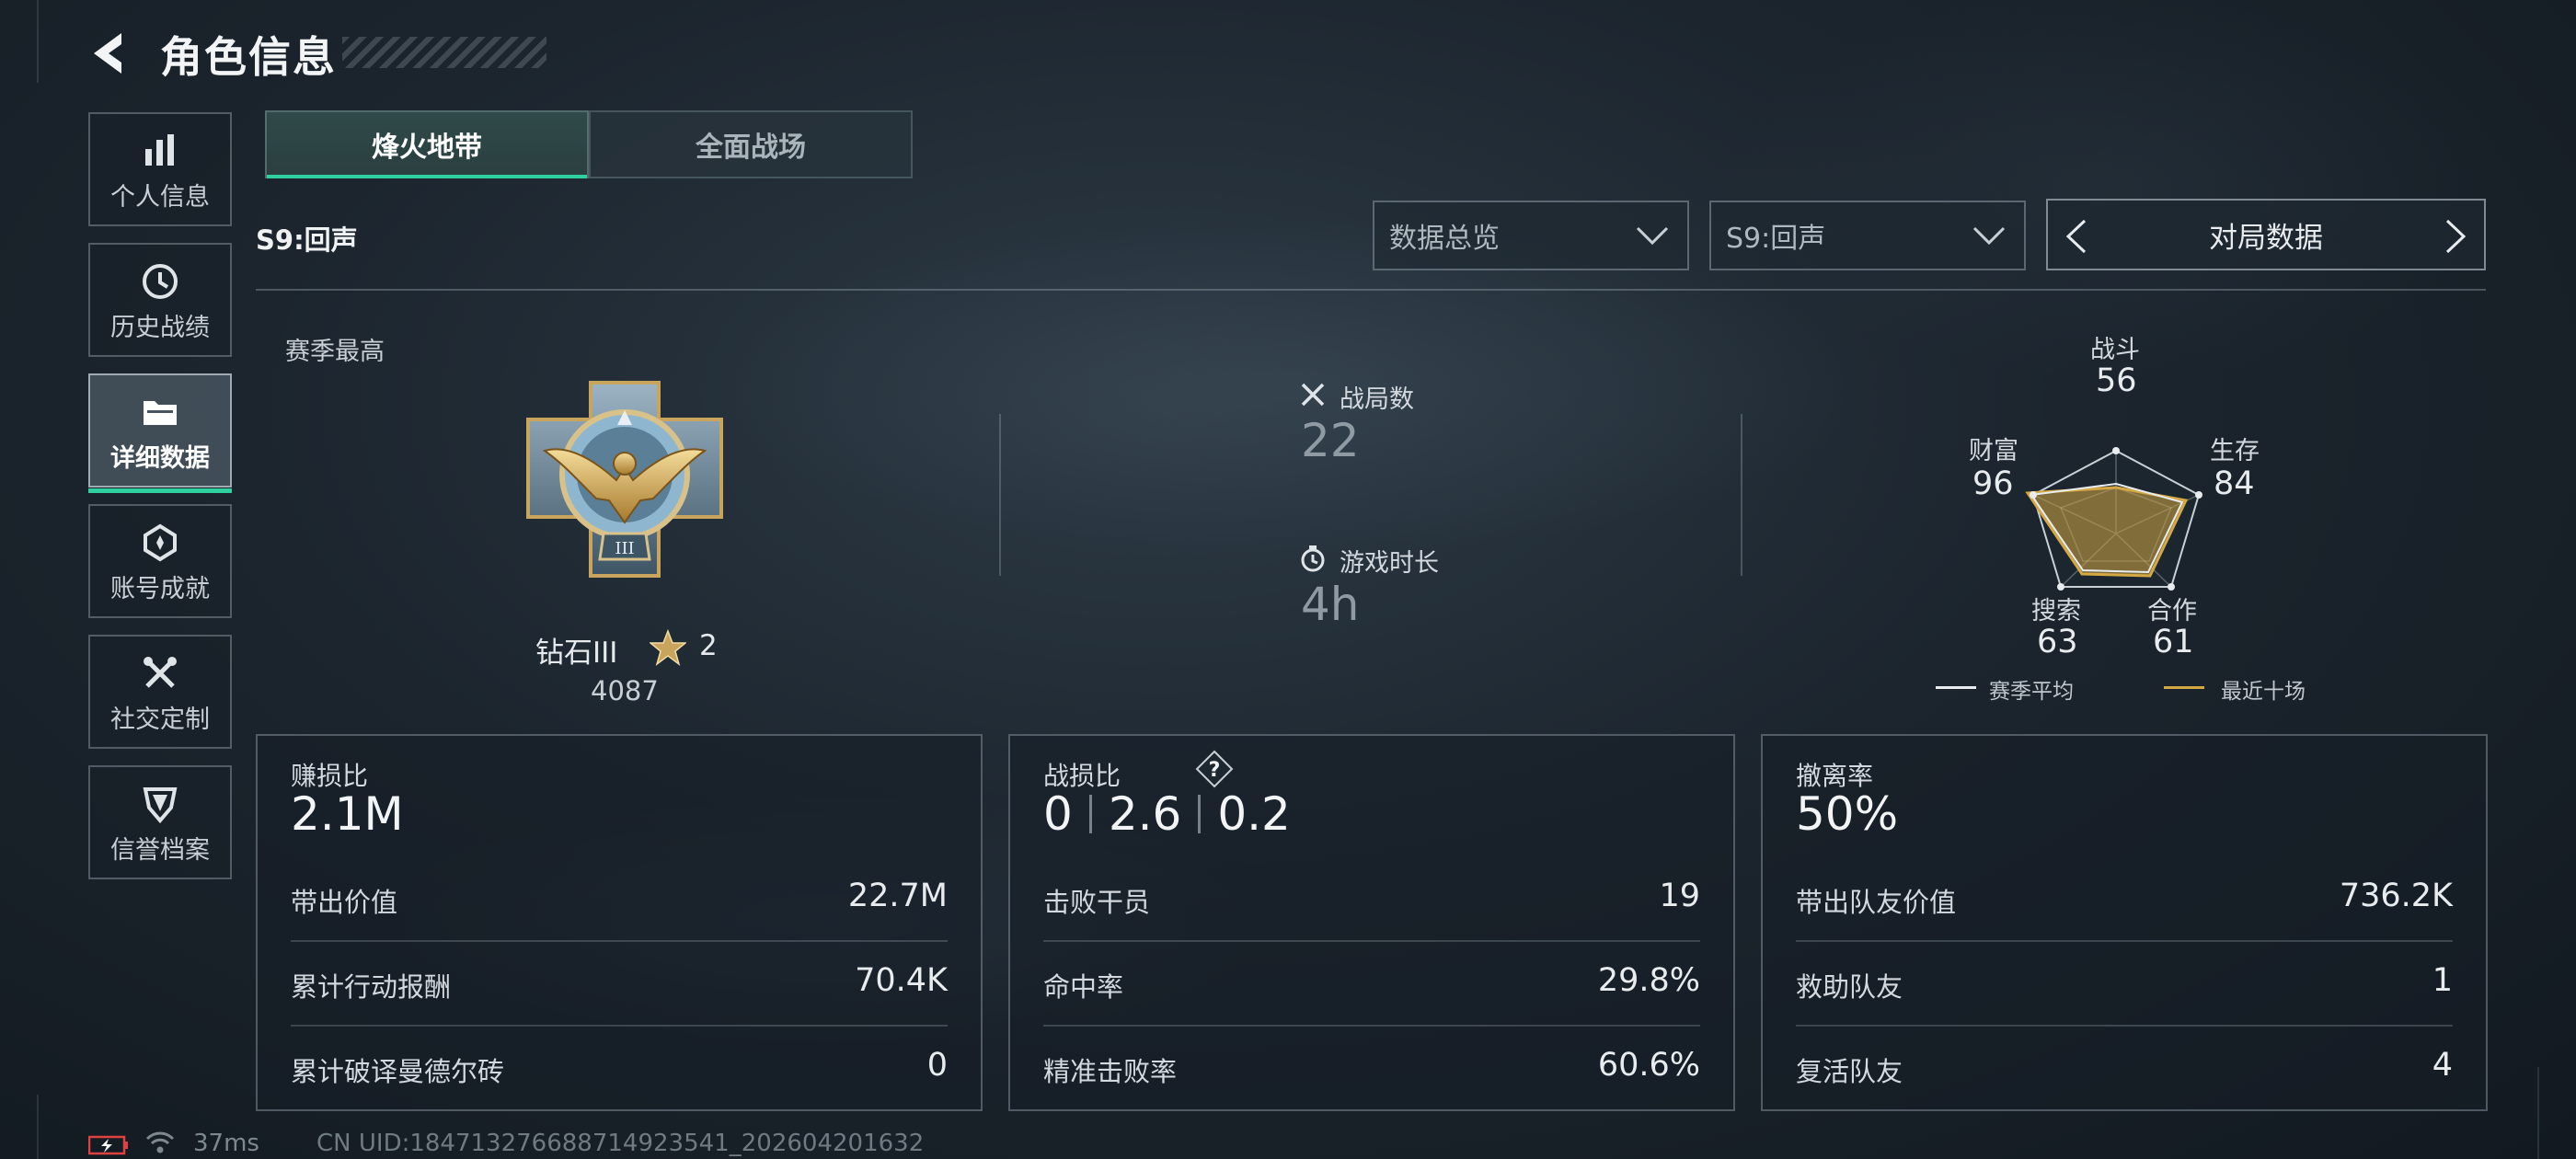 This screenshot has width=2576, height=1159. What do you see at coordinates (2442, 980) in the screenshot?
I see `row-value: 1` at bounding box center [2442, 980].